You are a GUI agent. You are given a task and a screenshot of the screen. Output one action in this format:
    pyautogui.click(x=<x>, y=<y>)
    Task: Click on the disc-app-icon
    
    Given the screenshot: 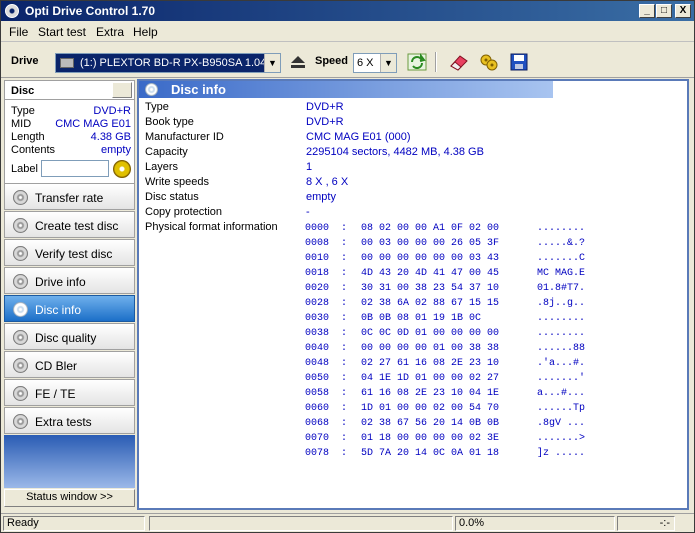 What is the action you would take?
    pyautogui.click(x=12, y=11)
    